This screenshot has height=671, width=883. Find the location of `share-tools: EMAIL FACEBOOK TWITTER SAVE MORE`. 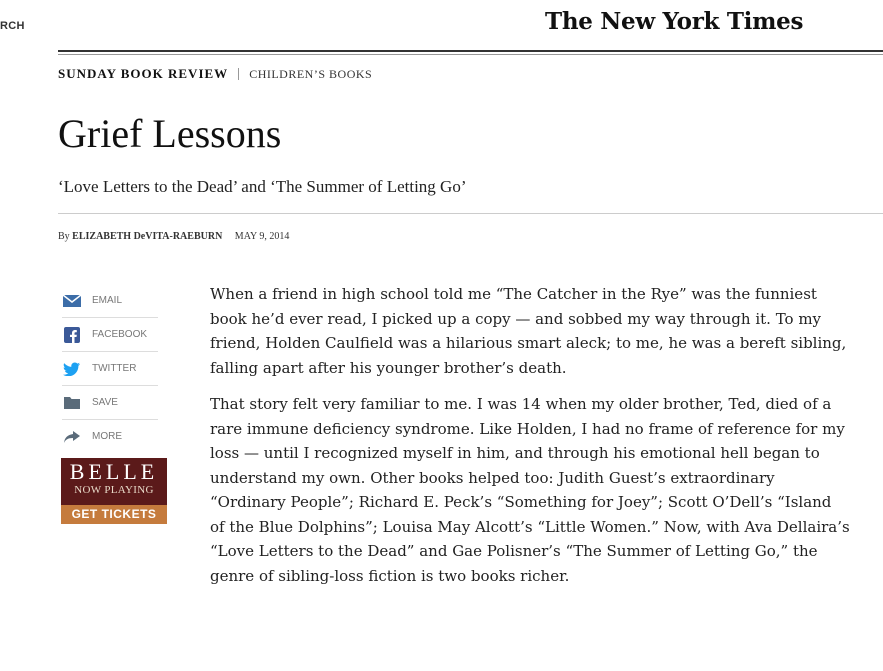

share-tools: EMAIL FACEBOOK TWITTER SAVE MORE is located at coordinates (110, 368).